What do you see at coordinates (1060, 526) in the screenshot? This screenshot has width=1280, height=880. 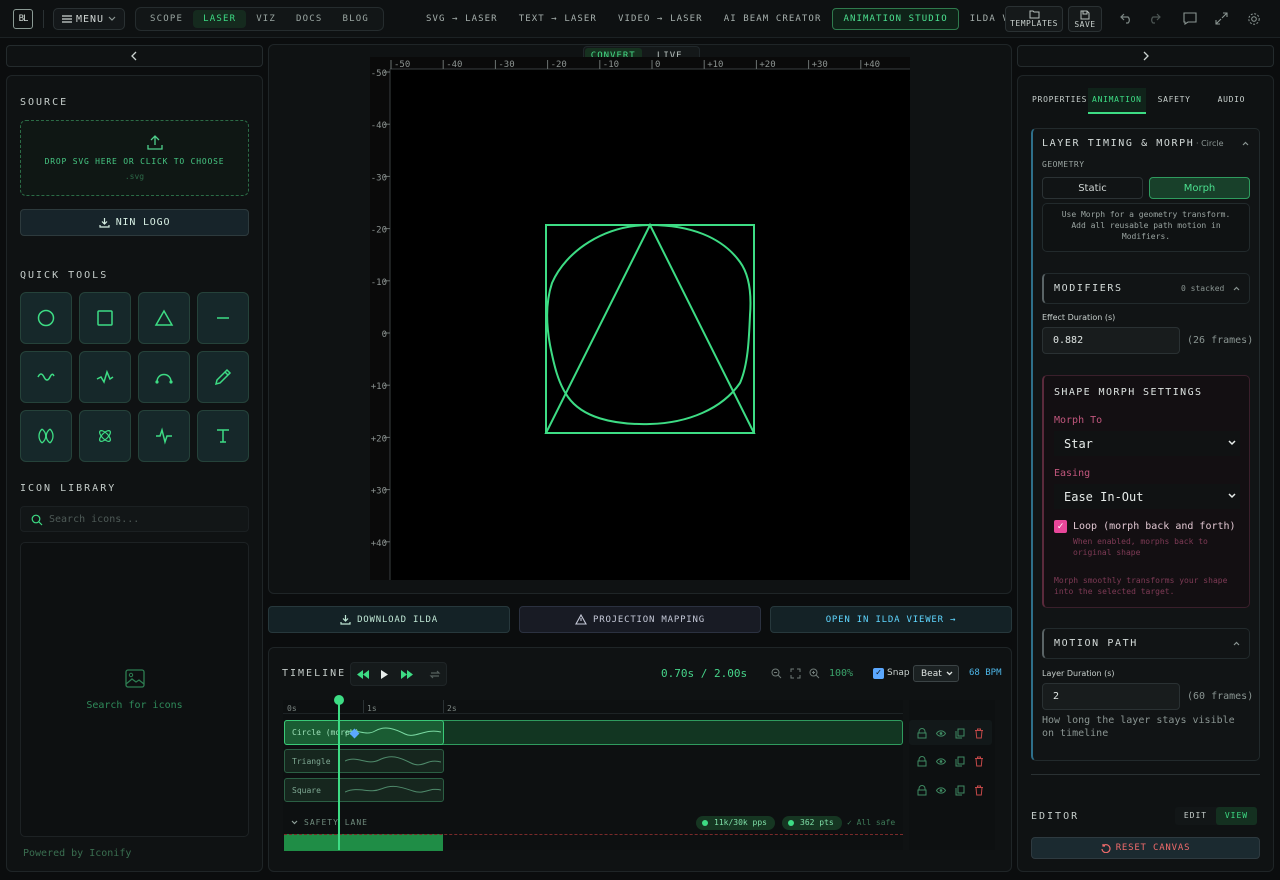 I see `loop-checkbox: ✓` at bounding box center [1060, 526].